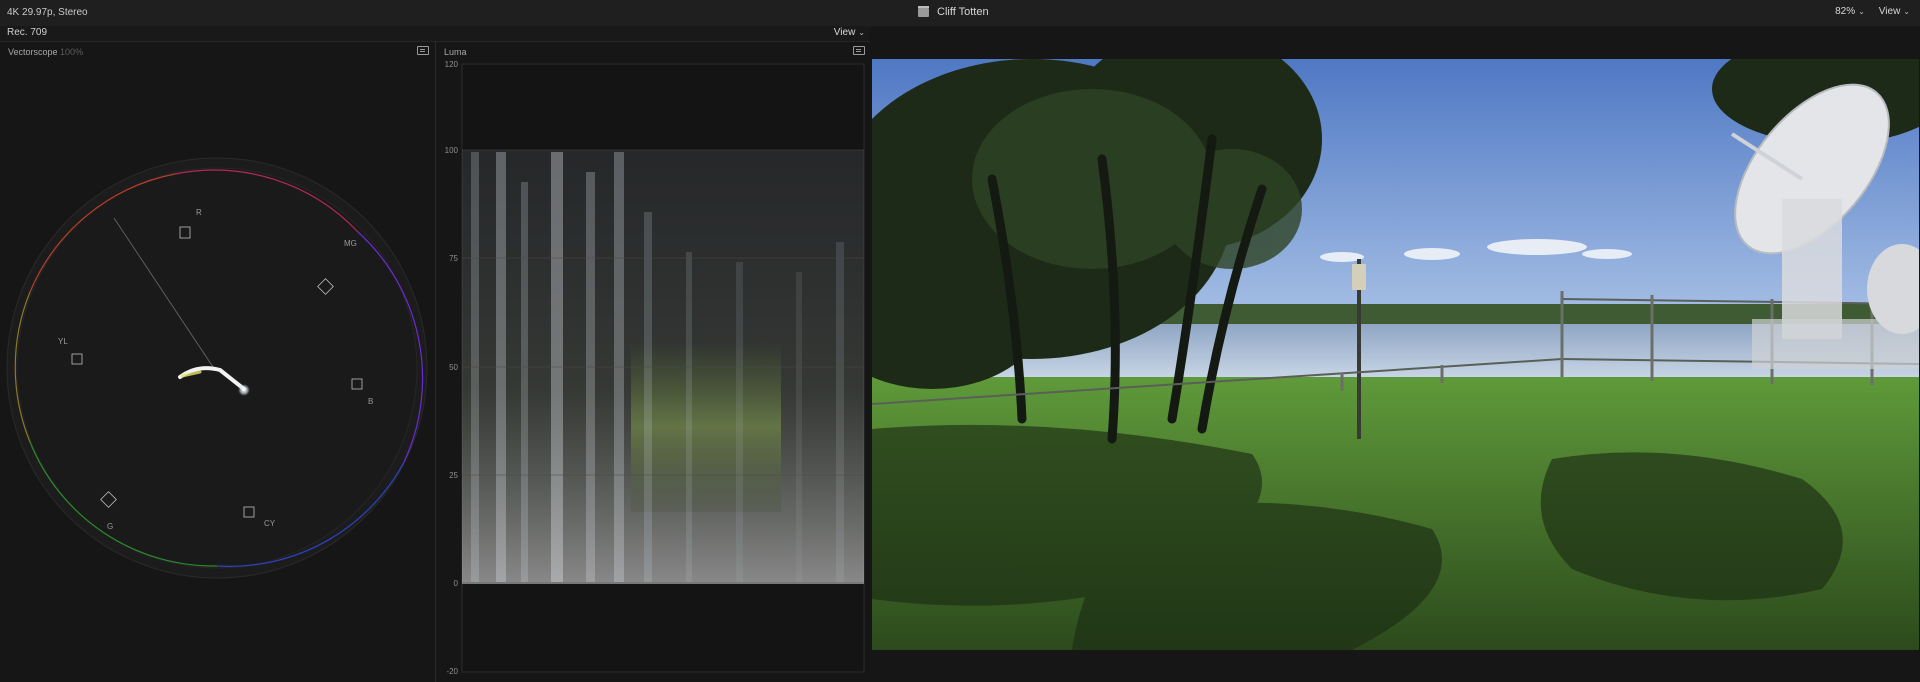  Describe the element at coordinates (452, 64) in the screenshot. I see `luma-tick-120: 120` at that location.